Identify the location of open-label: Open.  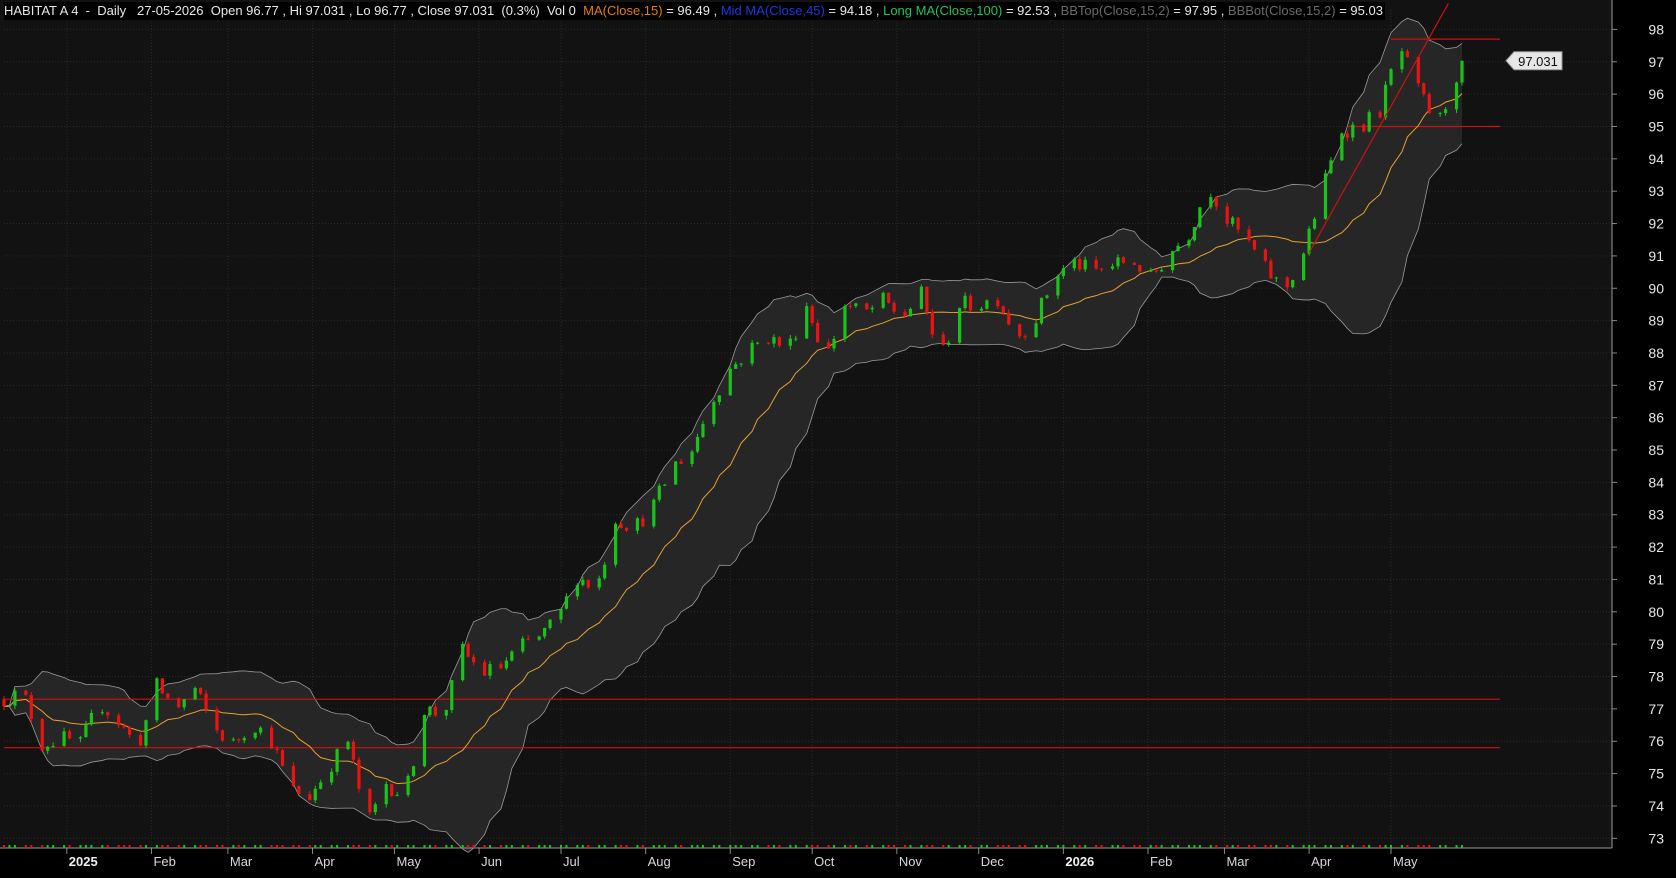
(227, 10).